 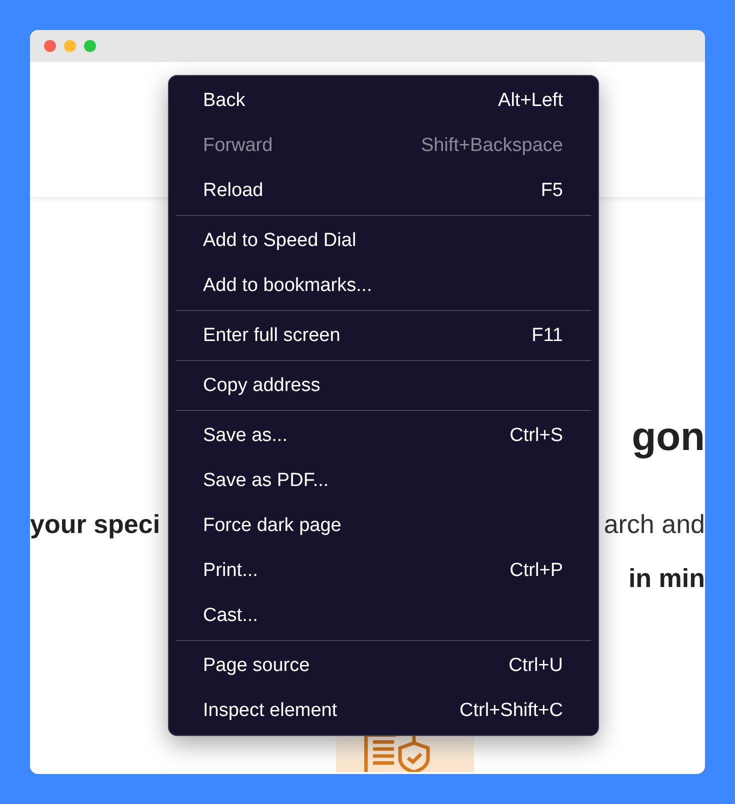 I want to click on page-text: arch and, so click(x=654, y=524).